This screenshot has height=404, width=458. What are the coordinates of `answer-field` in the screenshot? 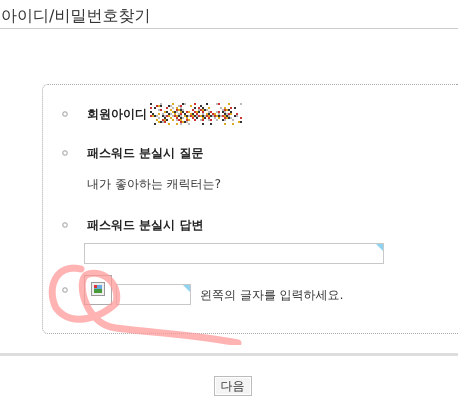 It's located at (234, 253).